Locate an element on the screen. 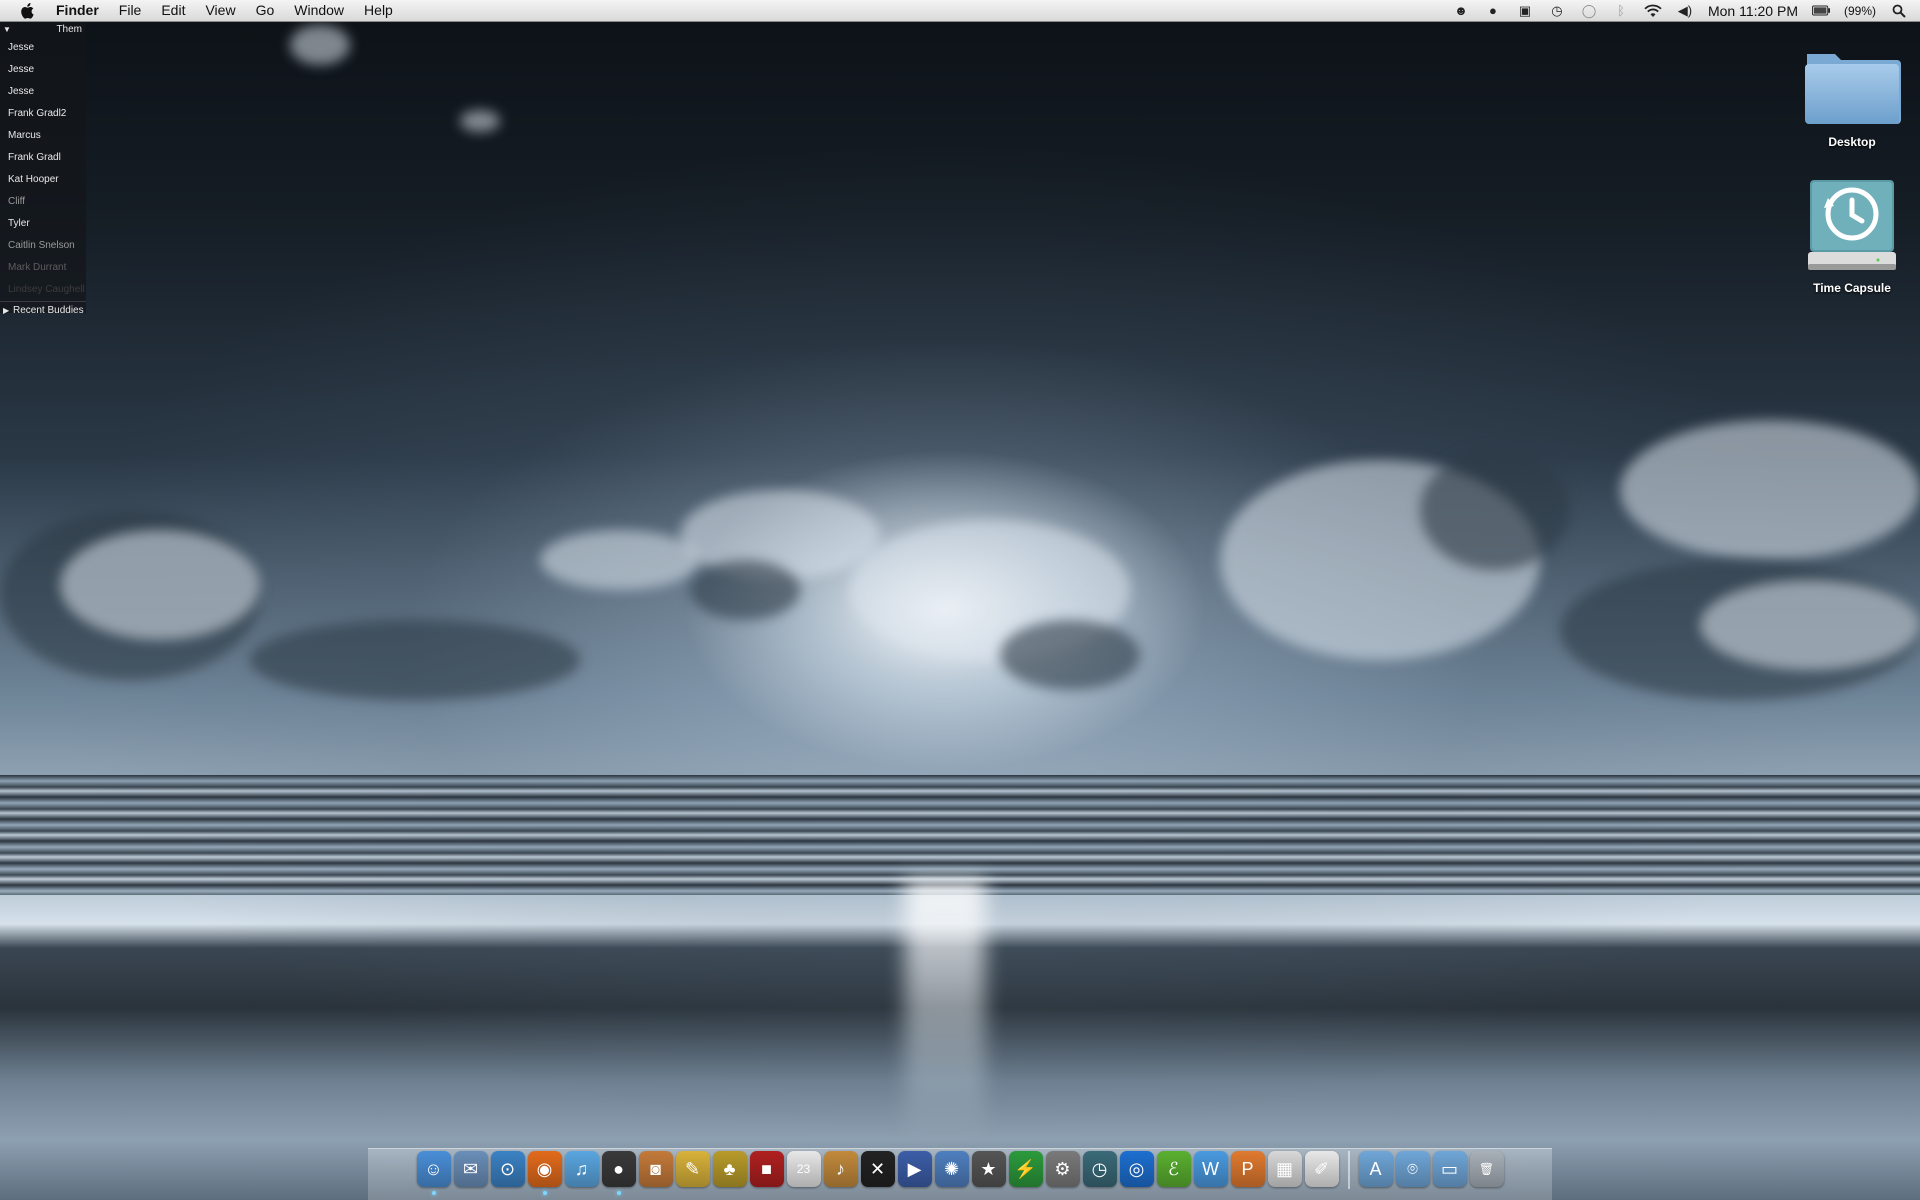  clock: Mon 11:20 PM is located at coordinates (1753, 11).